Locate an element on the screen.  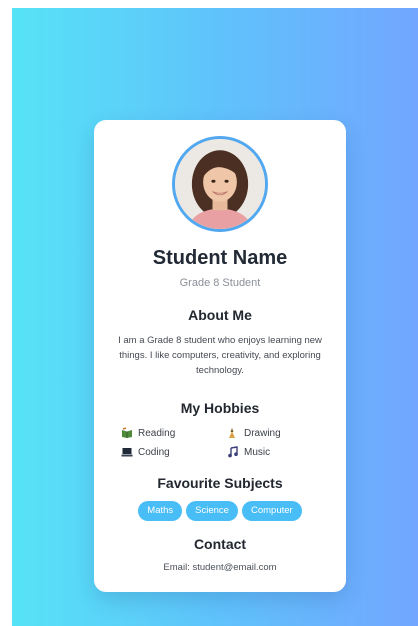
avatar is located at coordinates (220, 184).